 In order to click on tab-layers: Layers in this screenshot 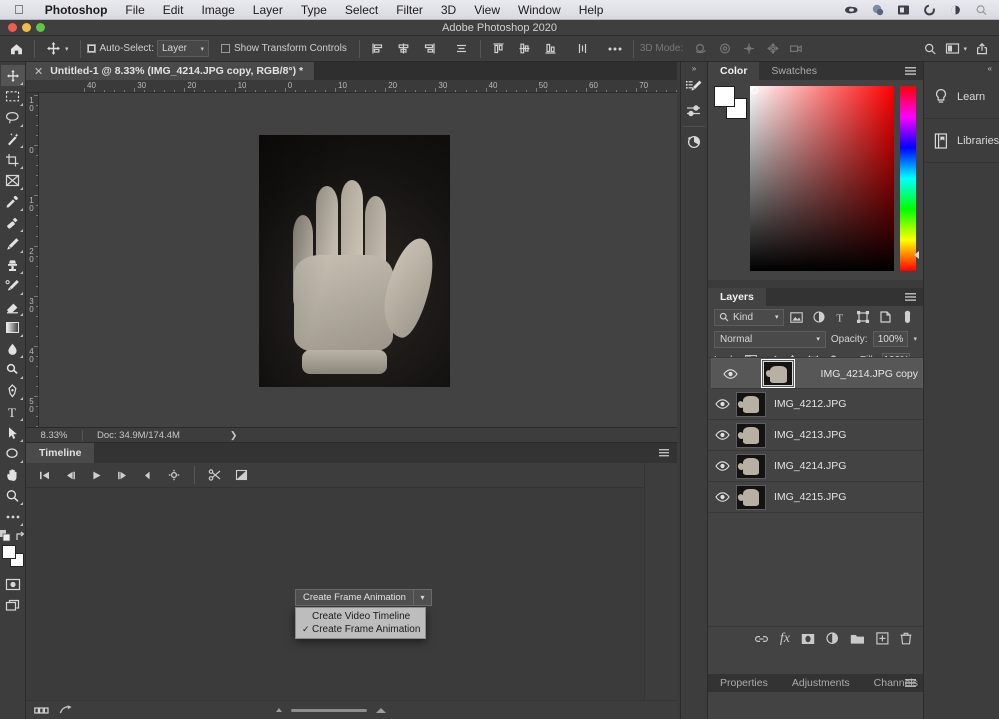, I will do `click(737, 297)`.